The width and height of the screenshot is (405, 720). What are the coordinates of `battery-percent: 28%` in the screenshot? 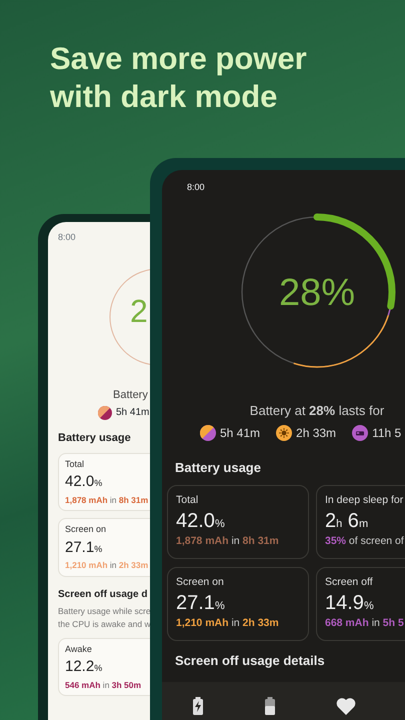 It's located at (317, 293).